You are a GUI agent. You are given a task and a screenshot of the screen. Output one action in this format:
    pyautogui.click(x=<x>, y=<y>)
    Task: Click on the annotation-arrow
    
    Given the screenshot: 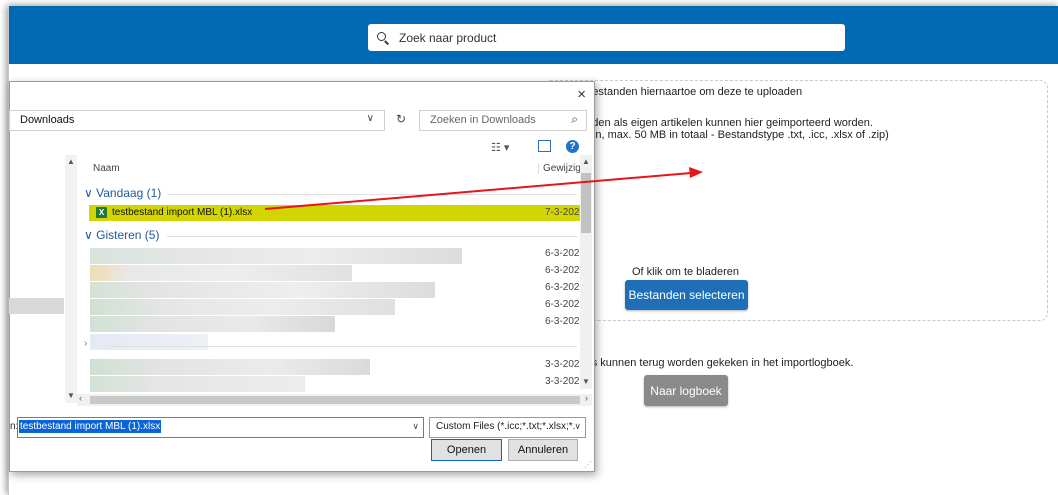 What is the action you would take?
    pyautogui.click(x=483, y=188)
    